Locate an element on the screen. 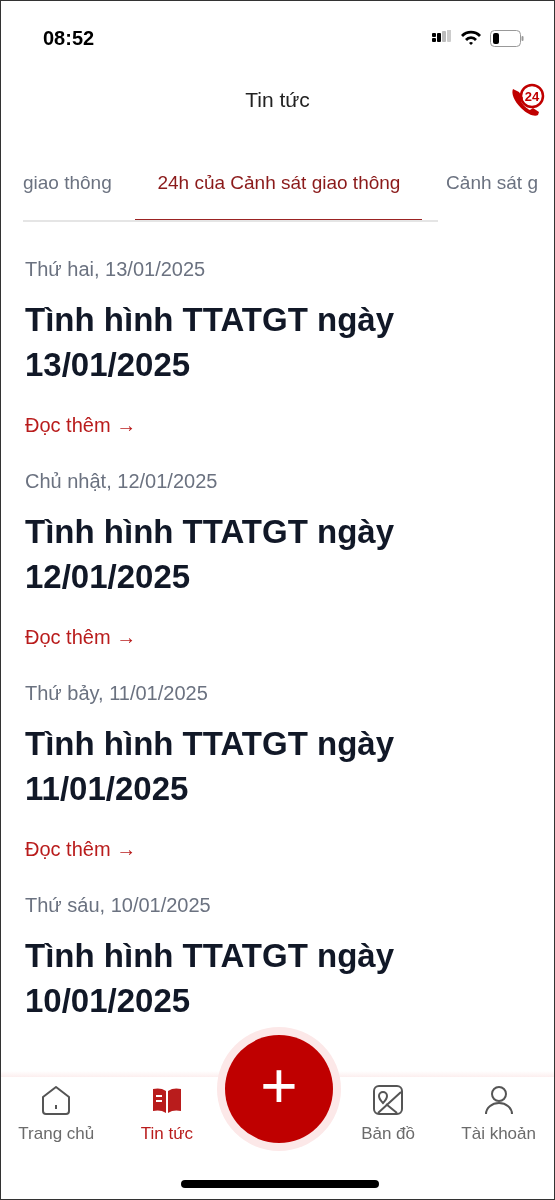  nav-tab: Trang chủ is located at coordinates (56, 1115).